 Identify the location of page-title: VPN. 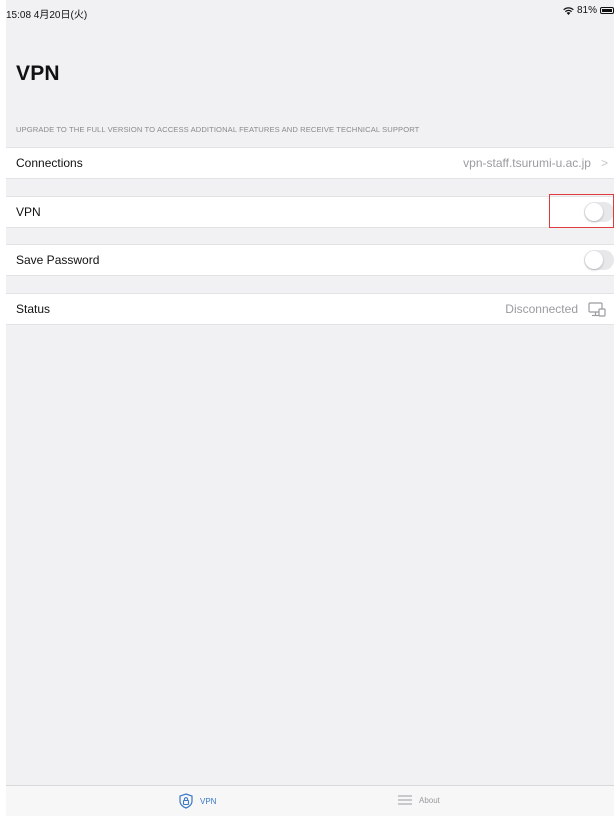
(38, 73).